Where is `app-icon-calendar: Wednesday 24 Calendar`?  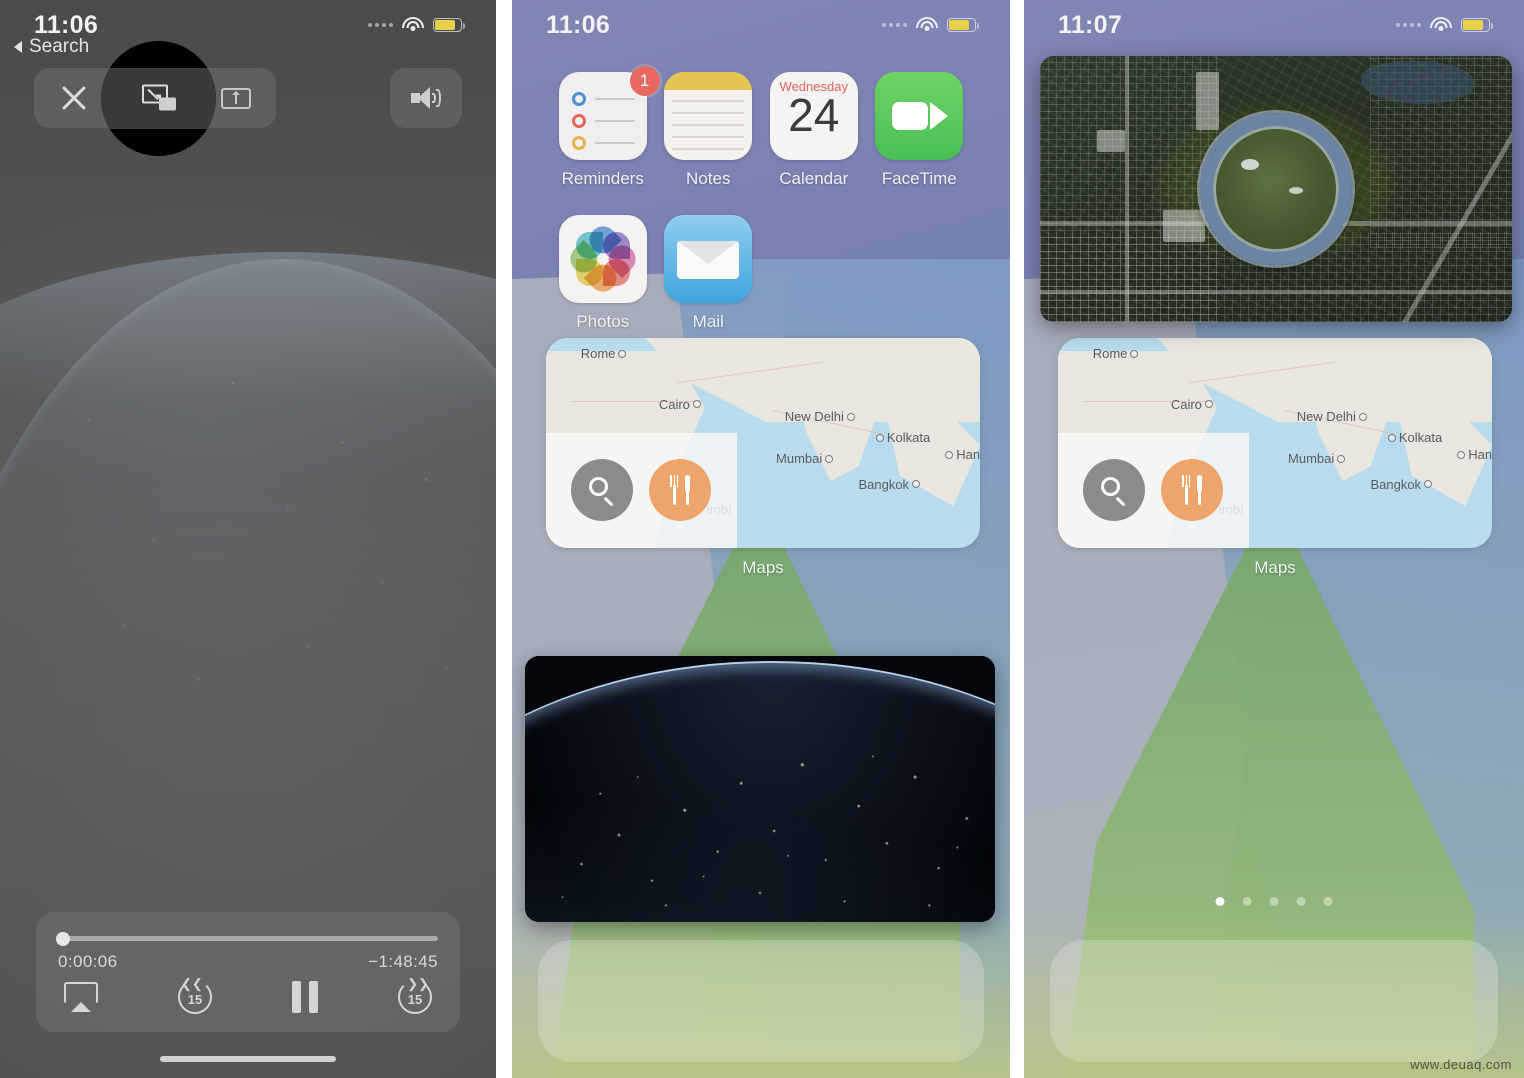
app-icon-calendar: Wednesday 24 Calendar is located at coordinates (814, 130).